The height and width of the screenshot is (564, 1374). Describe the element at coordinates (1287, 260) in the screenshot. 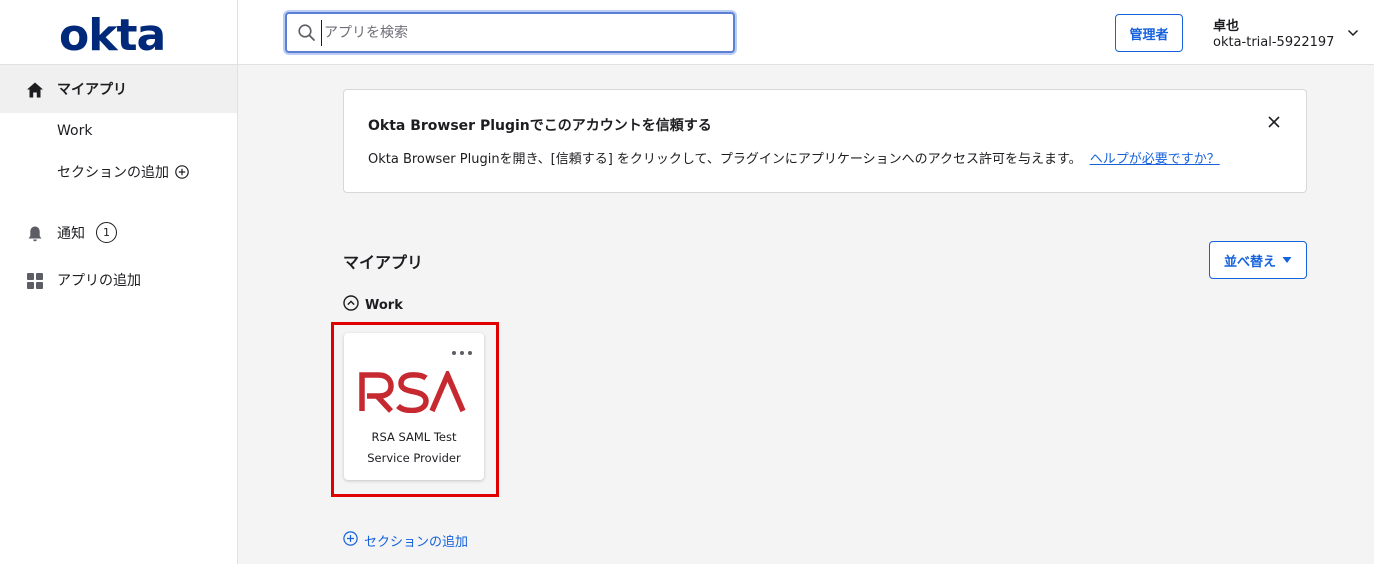

I see `caret-down-icon` at that location.